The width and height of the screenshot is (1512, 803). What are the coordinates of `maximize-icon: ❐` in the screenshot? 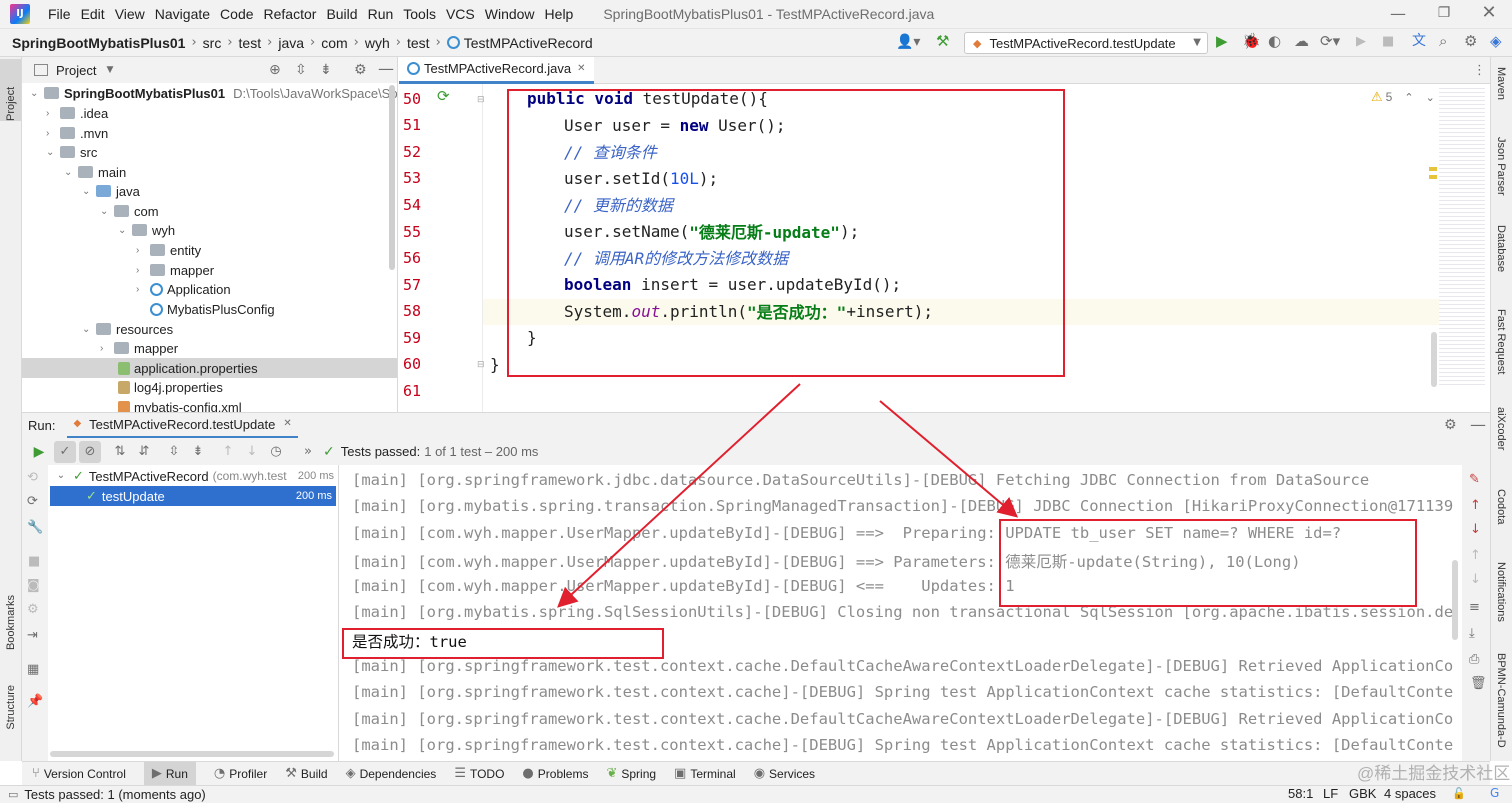 It's located at (1444, 13).